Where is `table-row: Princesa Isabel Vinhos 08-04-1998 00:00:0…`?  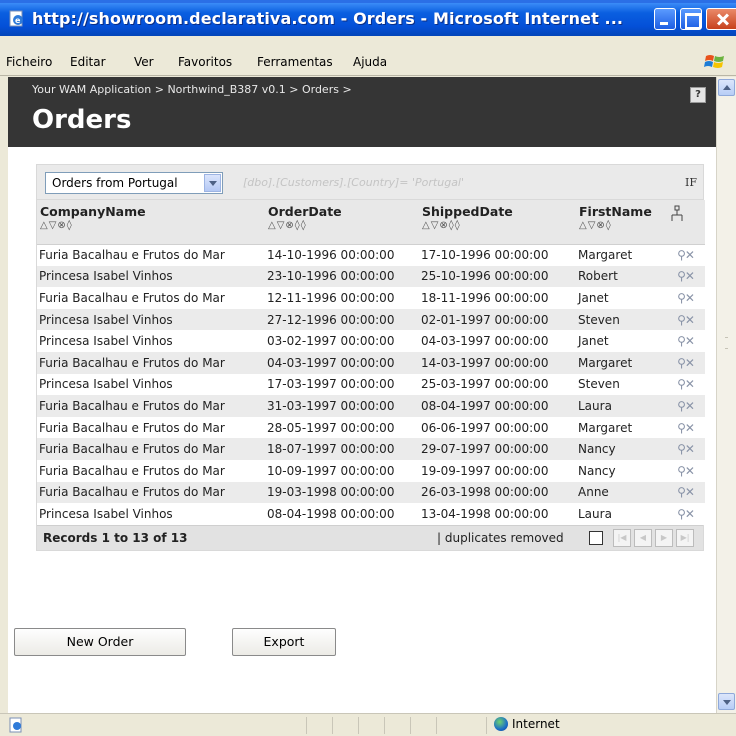
table-row: Princesa Isabel Vinhos 08-04-1998 00:00:0… is located at coordinates (371, 514).